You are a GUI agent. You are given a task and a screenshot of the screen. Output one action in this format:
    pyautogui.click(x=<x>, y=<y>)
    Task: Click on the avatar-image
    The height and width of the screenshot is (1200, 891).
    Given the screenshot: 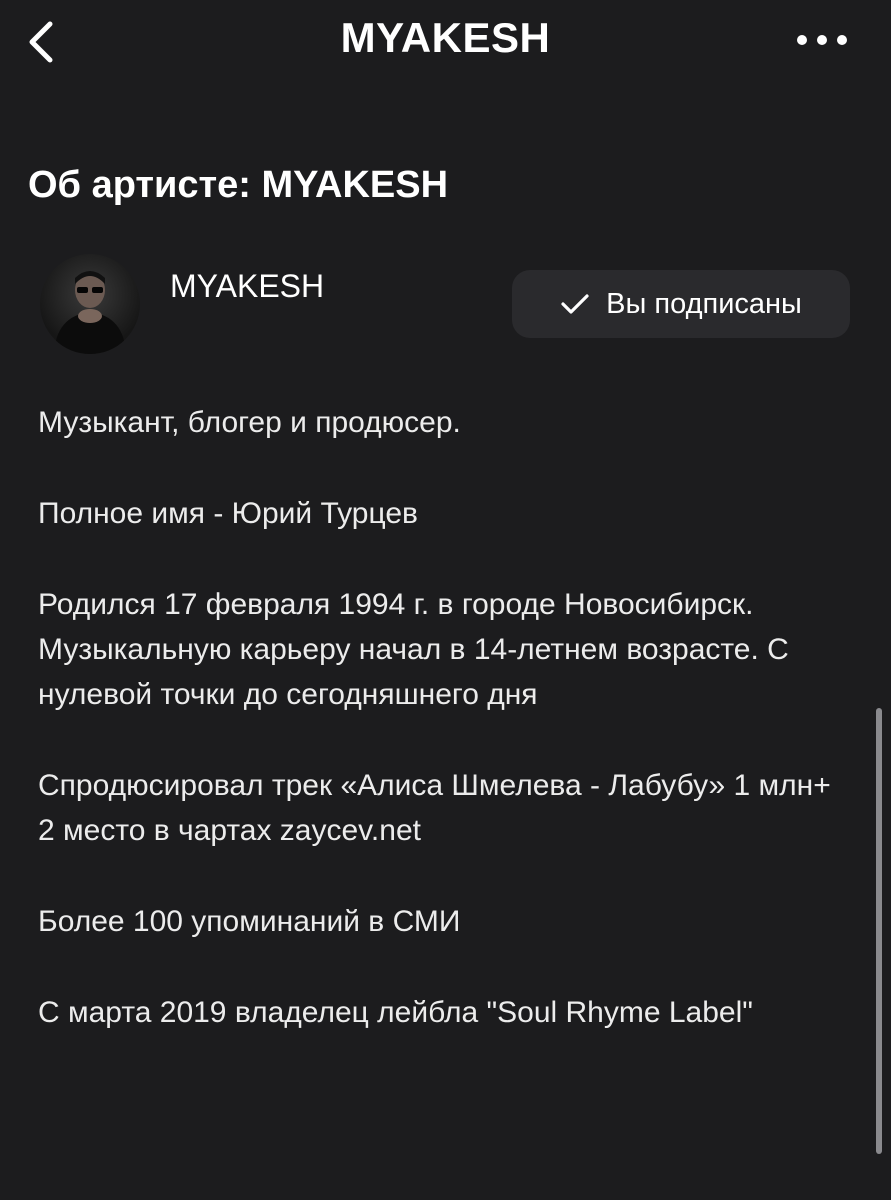 What is the action you would take?
    pyautogui.click(x=90, y=312)
    